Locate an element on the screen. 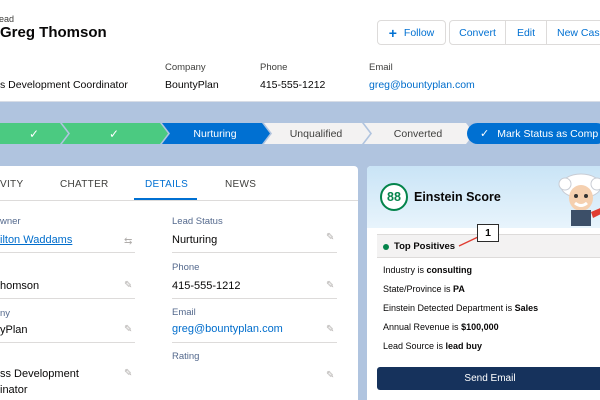  einstein-score-badge: 88 is located at coordinates (394, 197).